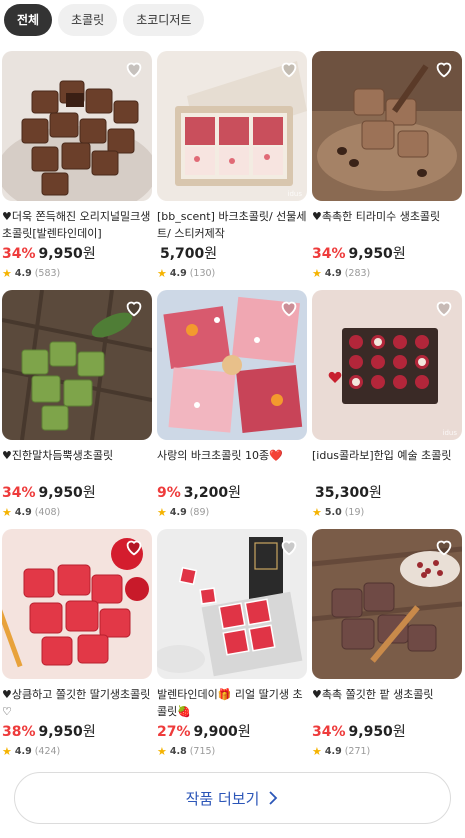 This screenshot has width=465, height=838. I want to click on chevron-right-icon, so click(273, 798).